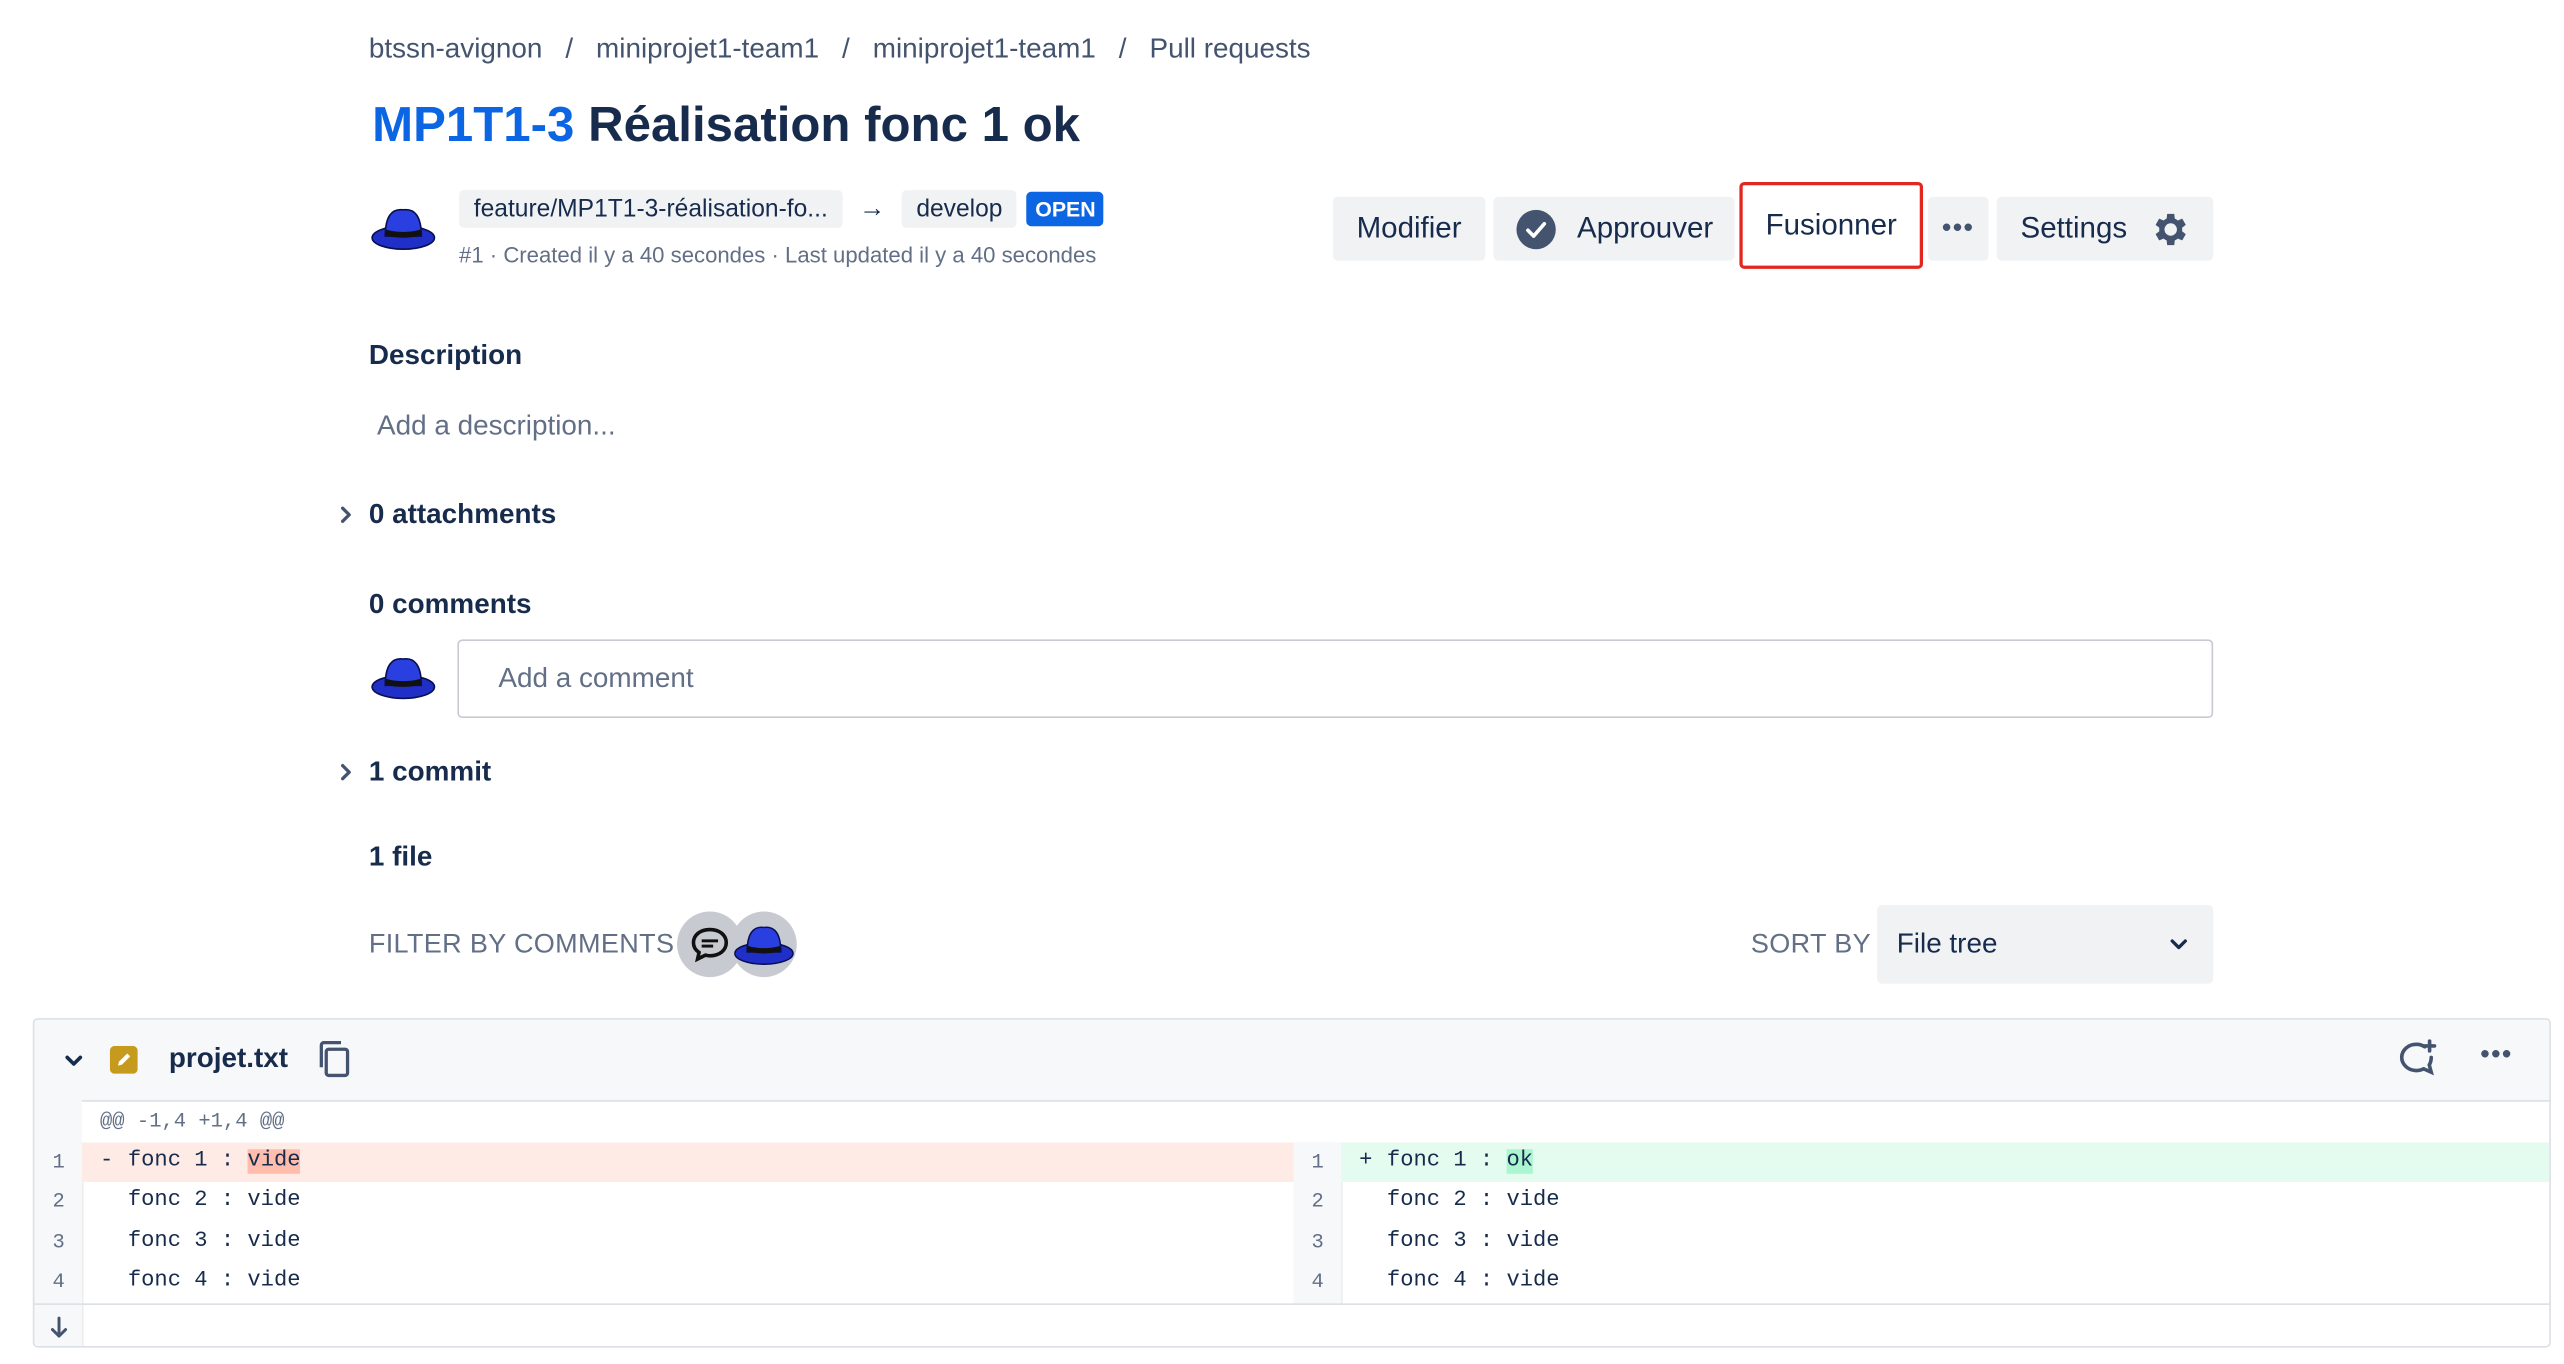 The height and width of the screenshot is (1364, 2564). What do you see at coordinates (1292, 1060) in the screenshot?
I see `file-header: projet.txt •••` at bounding box center [1292, 1060].